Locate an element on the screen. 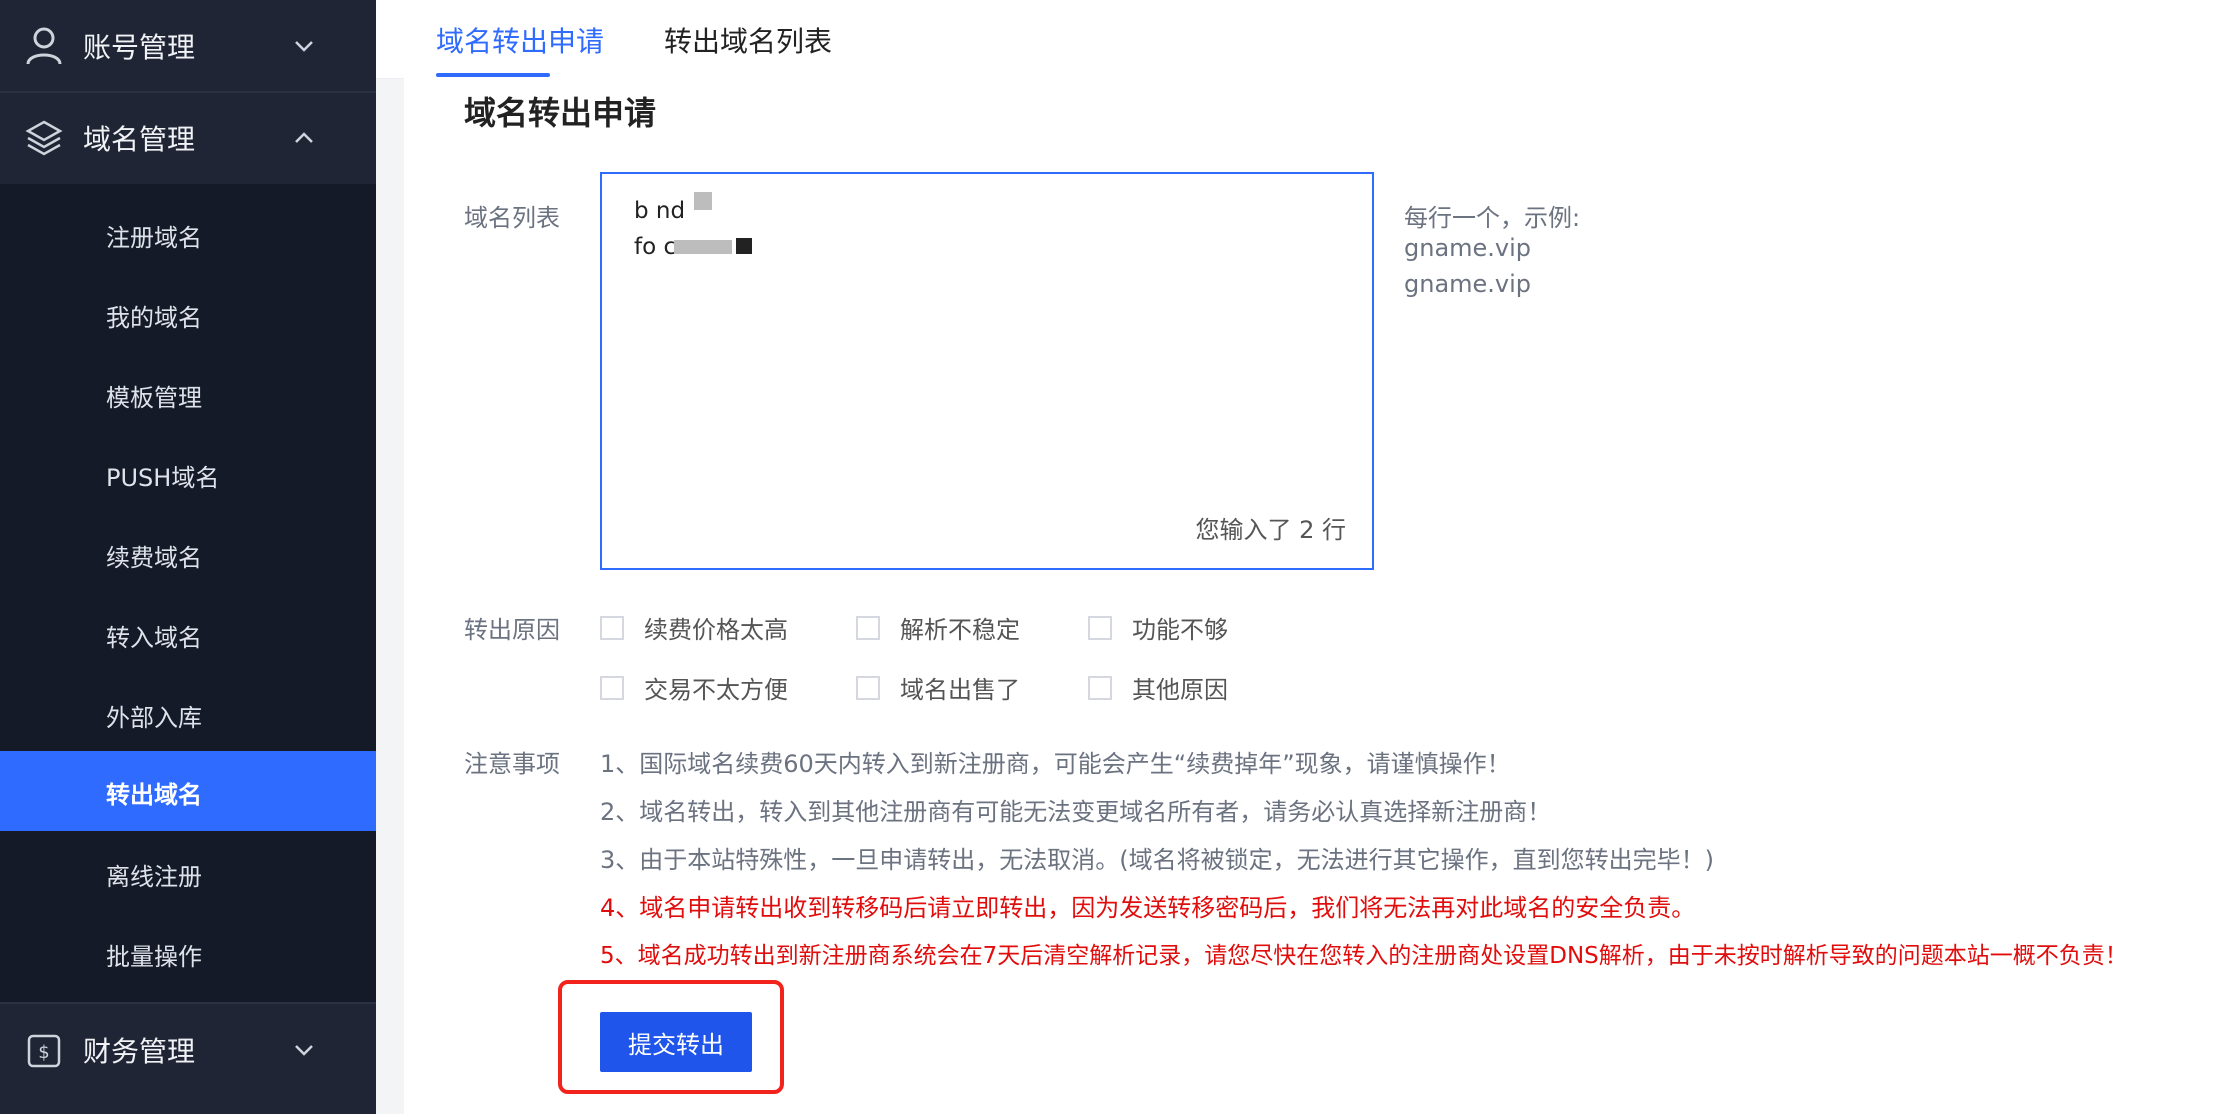 The height and width of the screenshot is (1114, 2216). reason-text: 域名出售了 is located at coordinates (960, 690).